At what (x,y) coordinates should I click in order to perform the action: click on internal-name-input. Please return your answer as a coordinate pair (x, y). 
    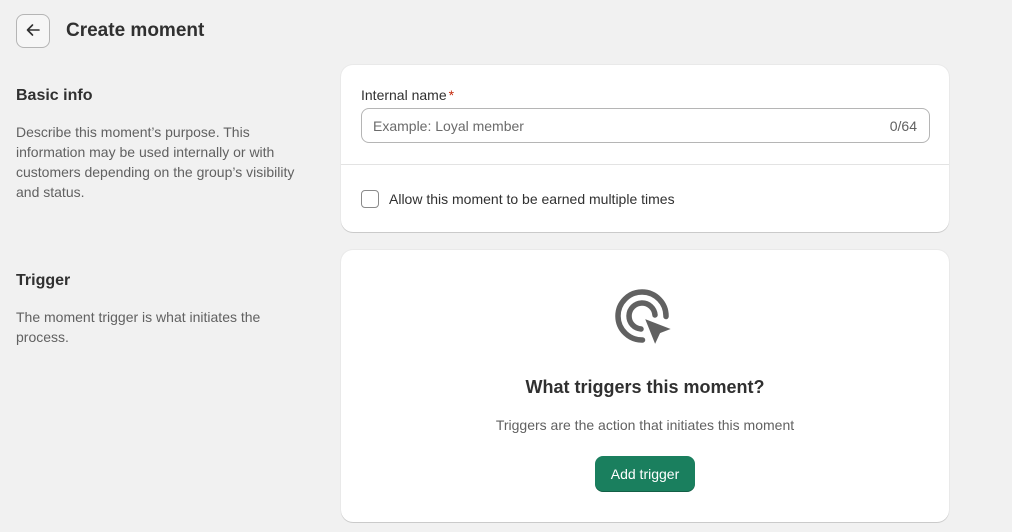
    Looking at the image, I should click on (645, 125).